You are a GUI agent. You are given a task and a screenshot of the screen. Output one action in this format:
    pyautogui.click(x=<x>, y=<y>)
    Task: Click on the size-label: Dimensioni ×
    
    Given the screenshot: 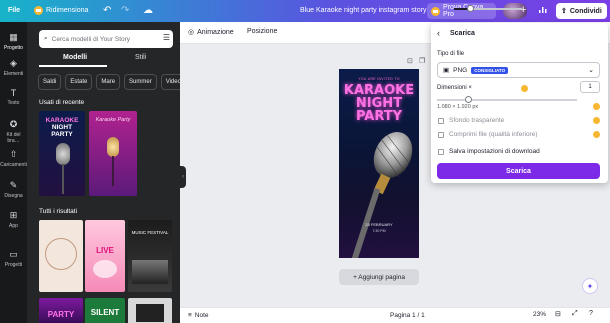 What is the action you would take?
    pyautogui.click(x=454, y=88)
    